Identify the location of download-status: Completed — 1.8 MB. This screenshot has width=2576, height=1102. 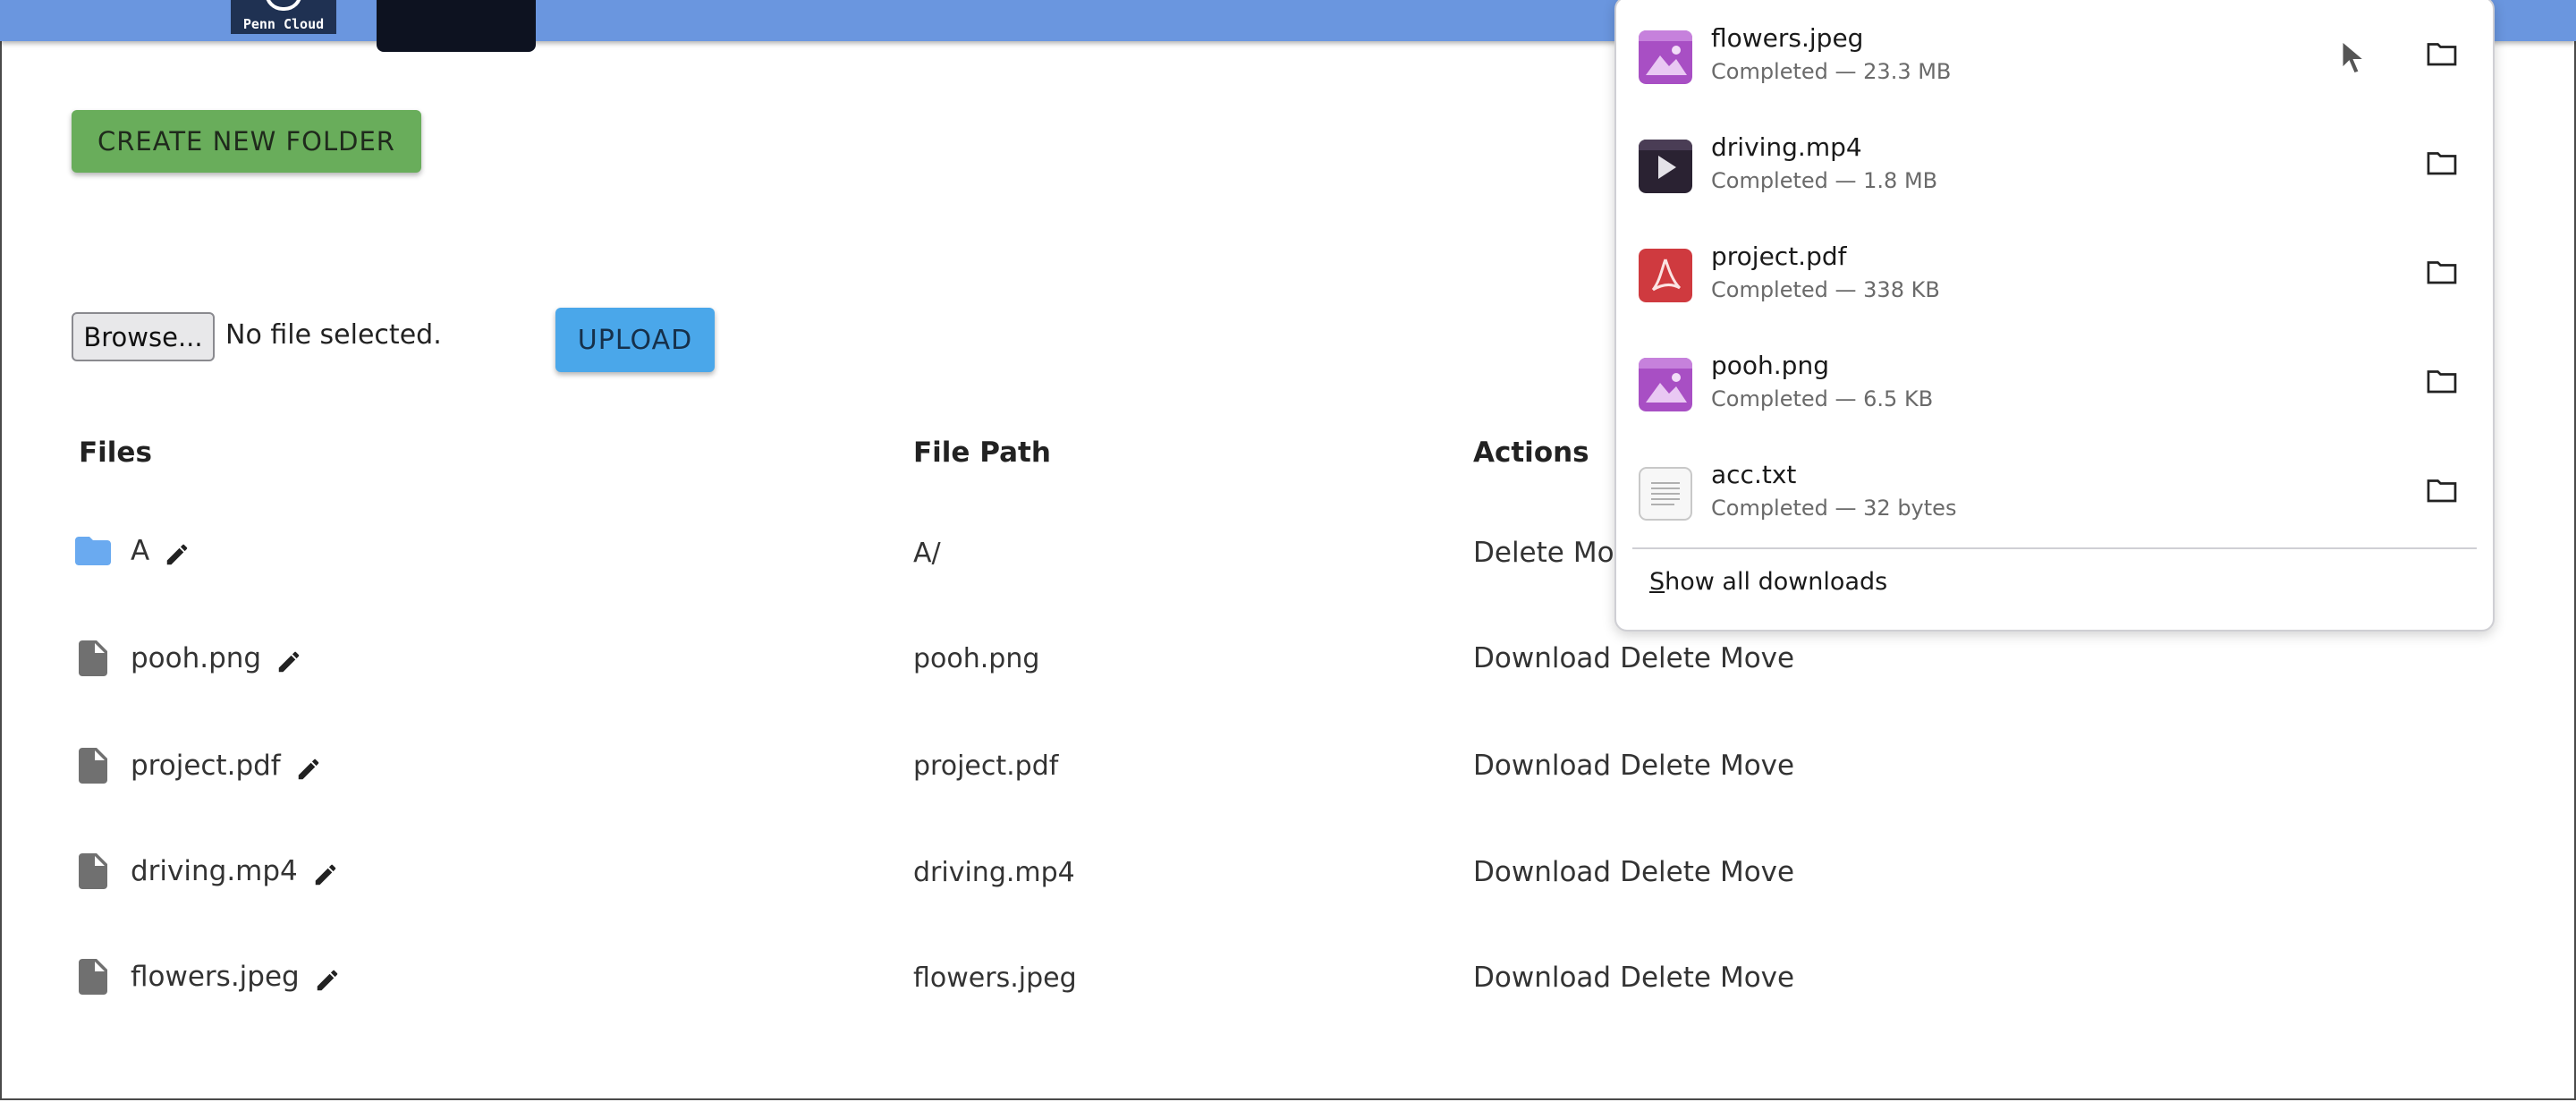
(1824, 180).